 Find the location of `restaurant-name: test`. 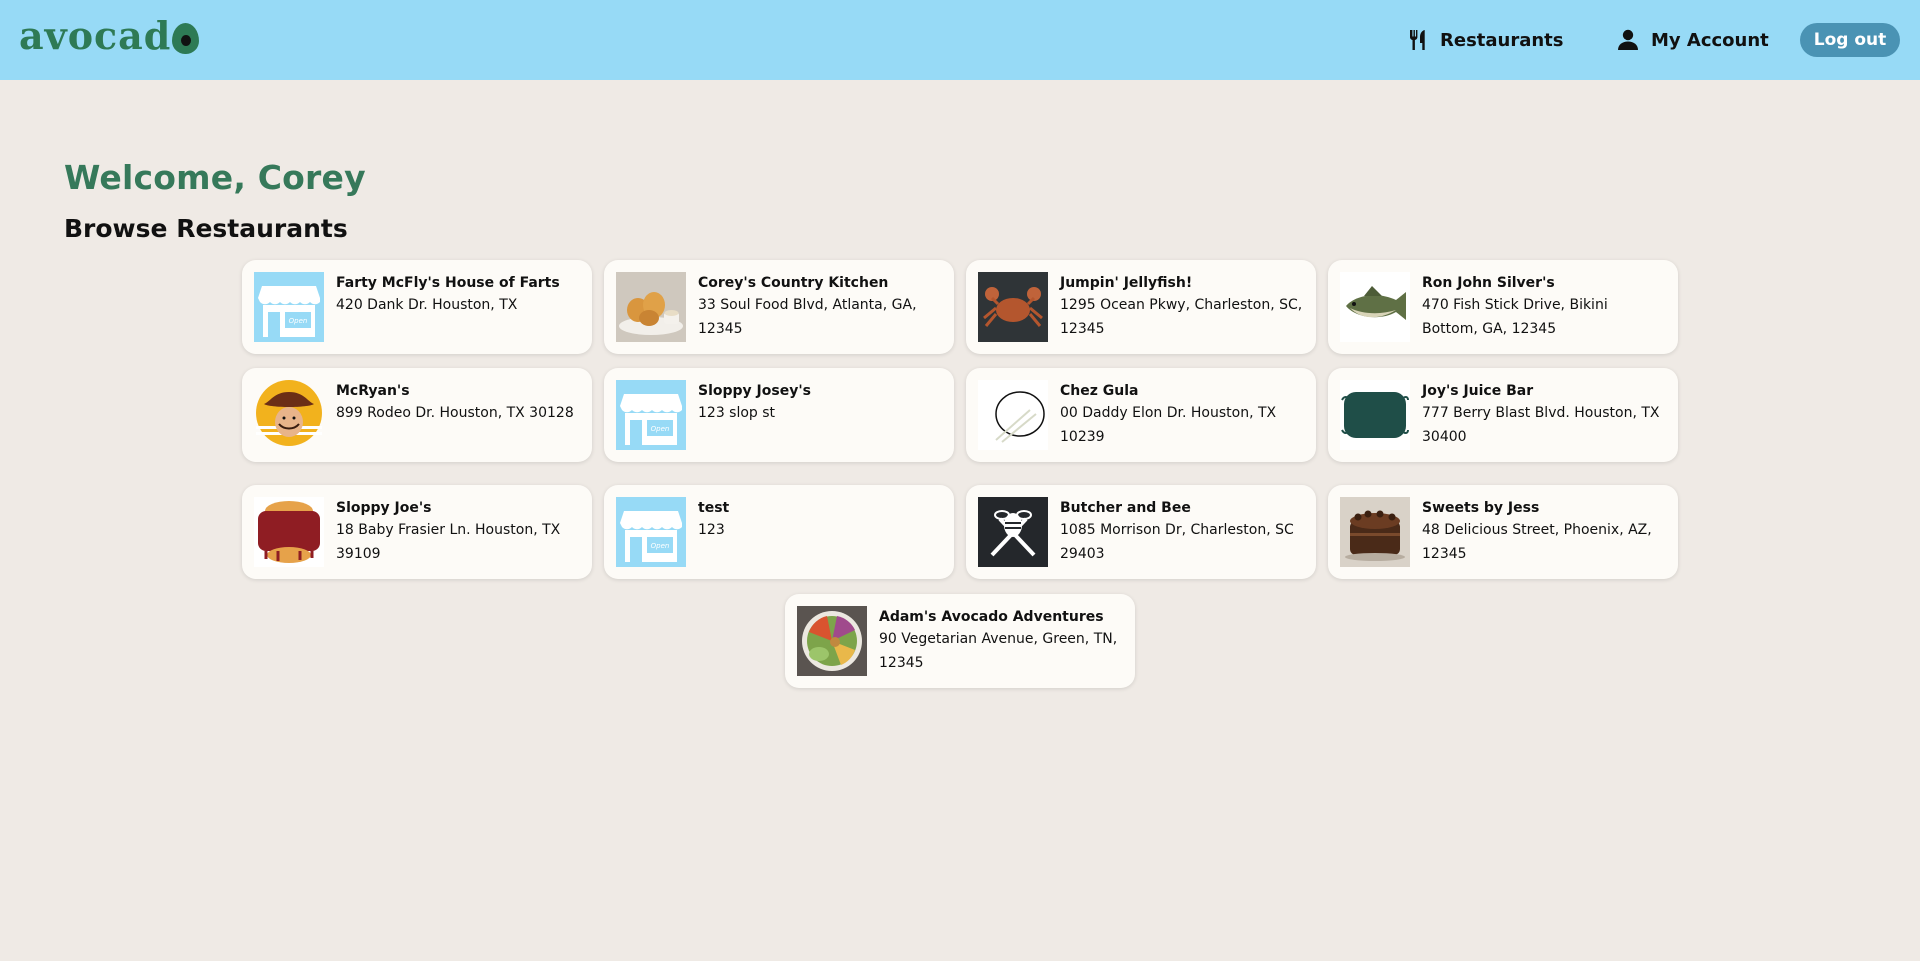

restaurant-name: test is located at coordinates (714, 508).